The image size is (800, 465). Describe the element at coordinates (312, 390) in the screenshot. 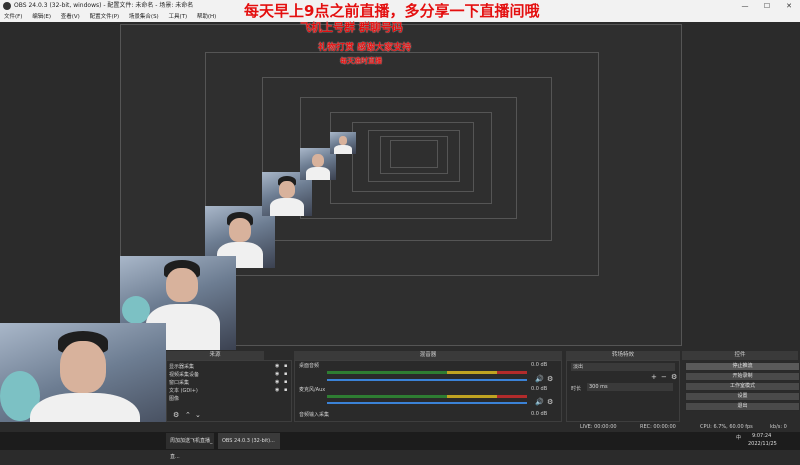

I see `mixer-channel-name: 麦克风/Aux` at that location.